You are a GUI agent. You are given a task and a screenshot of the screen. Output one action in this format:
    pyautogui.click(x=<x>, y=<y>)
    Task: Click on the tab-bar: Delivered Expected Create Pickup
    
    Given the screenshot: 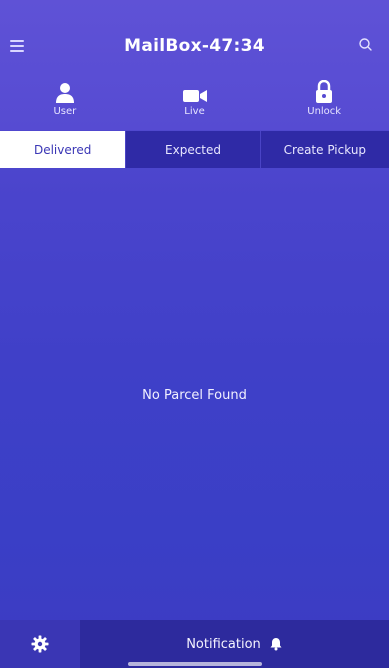 What is the action you would take?
    pyautogui.click(x=194, y=149)
    